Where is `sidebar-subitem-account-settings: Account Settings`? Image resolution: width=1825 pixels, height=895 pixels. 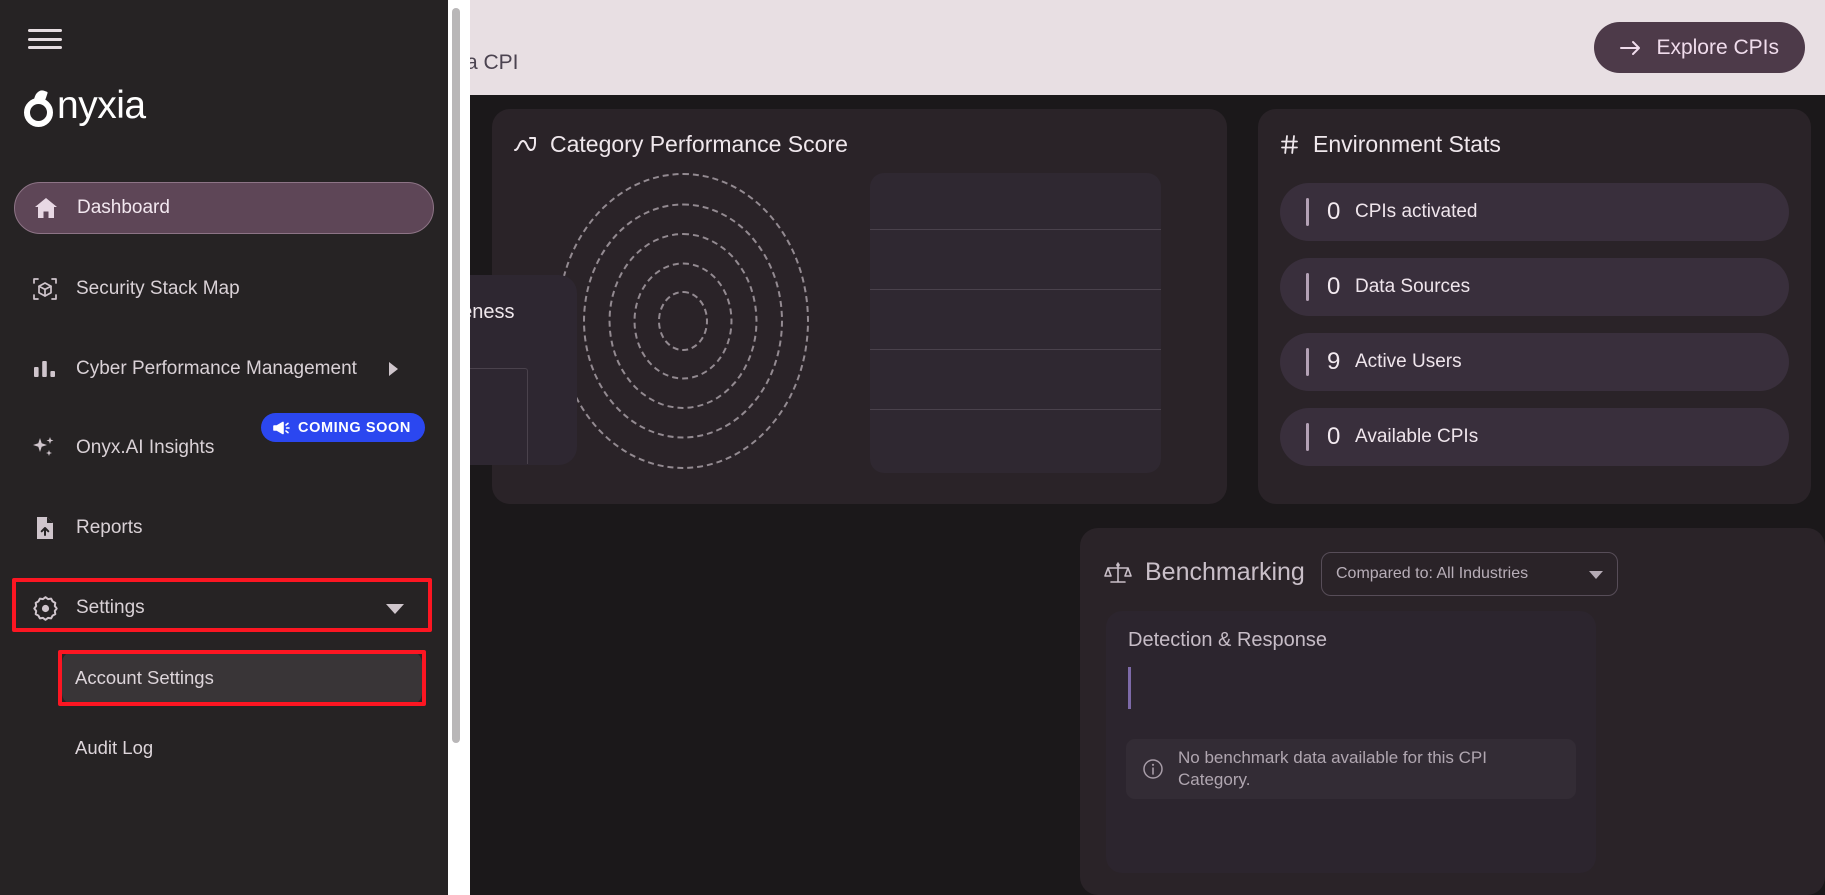
sidebar-subitem-account-settings: Account Settings is located at coordinates (242, 678).